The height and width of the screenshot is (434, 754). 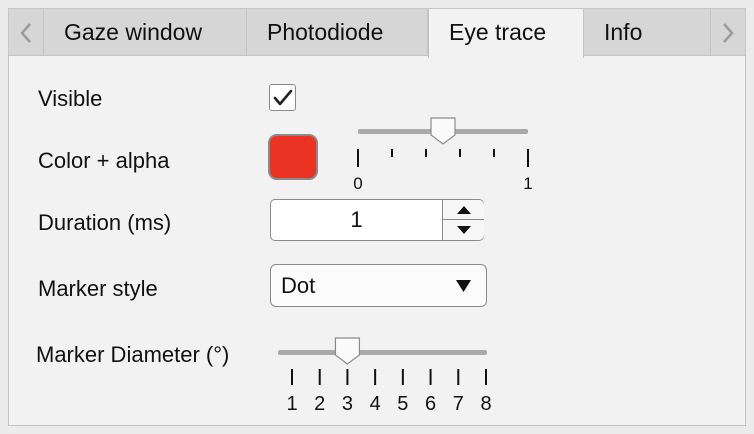 I want to click on alpha-min-label: 0, so click(x=357, y=183).